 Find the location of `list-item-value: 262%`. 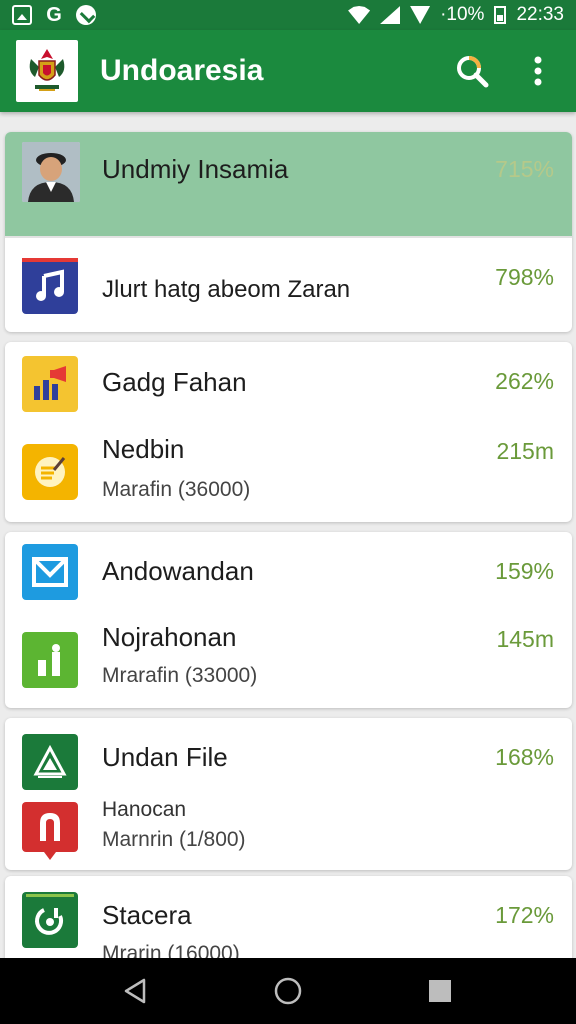

list-item-value: 262% is located at coordinates (524, 381).